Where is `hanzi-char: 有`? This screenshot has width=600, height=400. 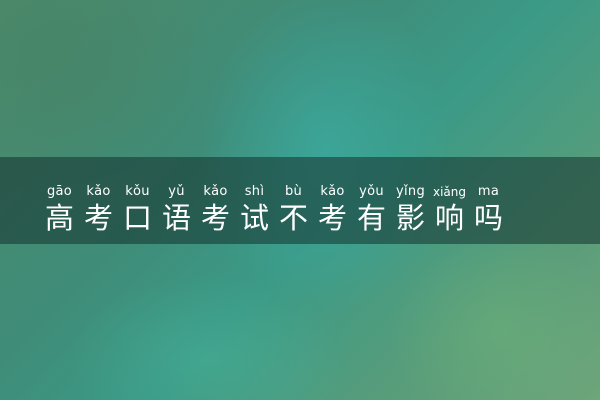
hanzi-char: 有 is located at coordinates (371, 218).